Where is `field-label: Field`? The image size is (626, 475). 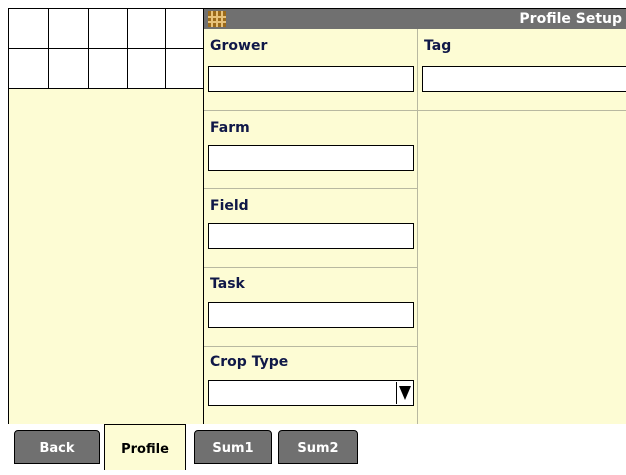
field-label: Field is located at coordinates (229, 206).